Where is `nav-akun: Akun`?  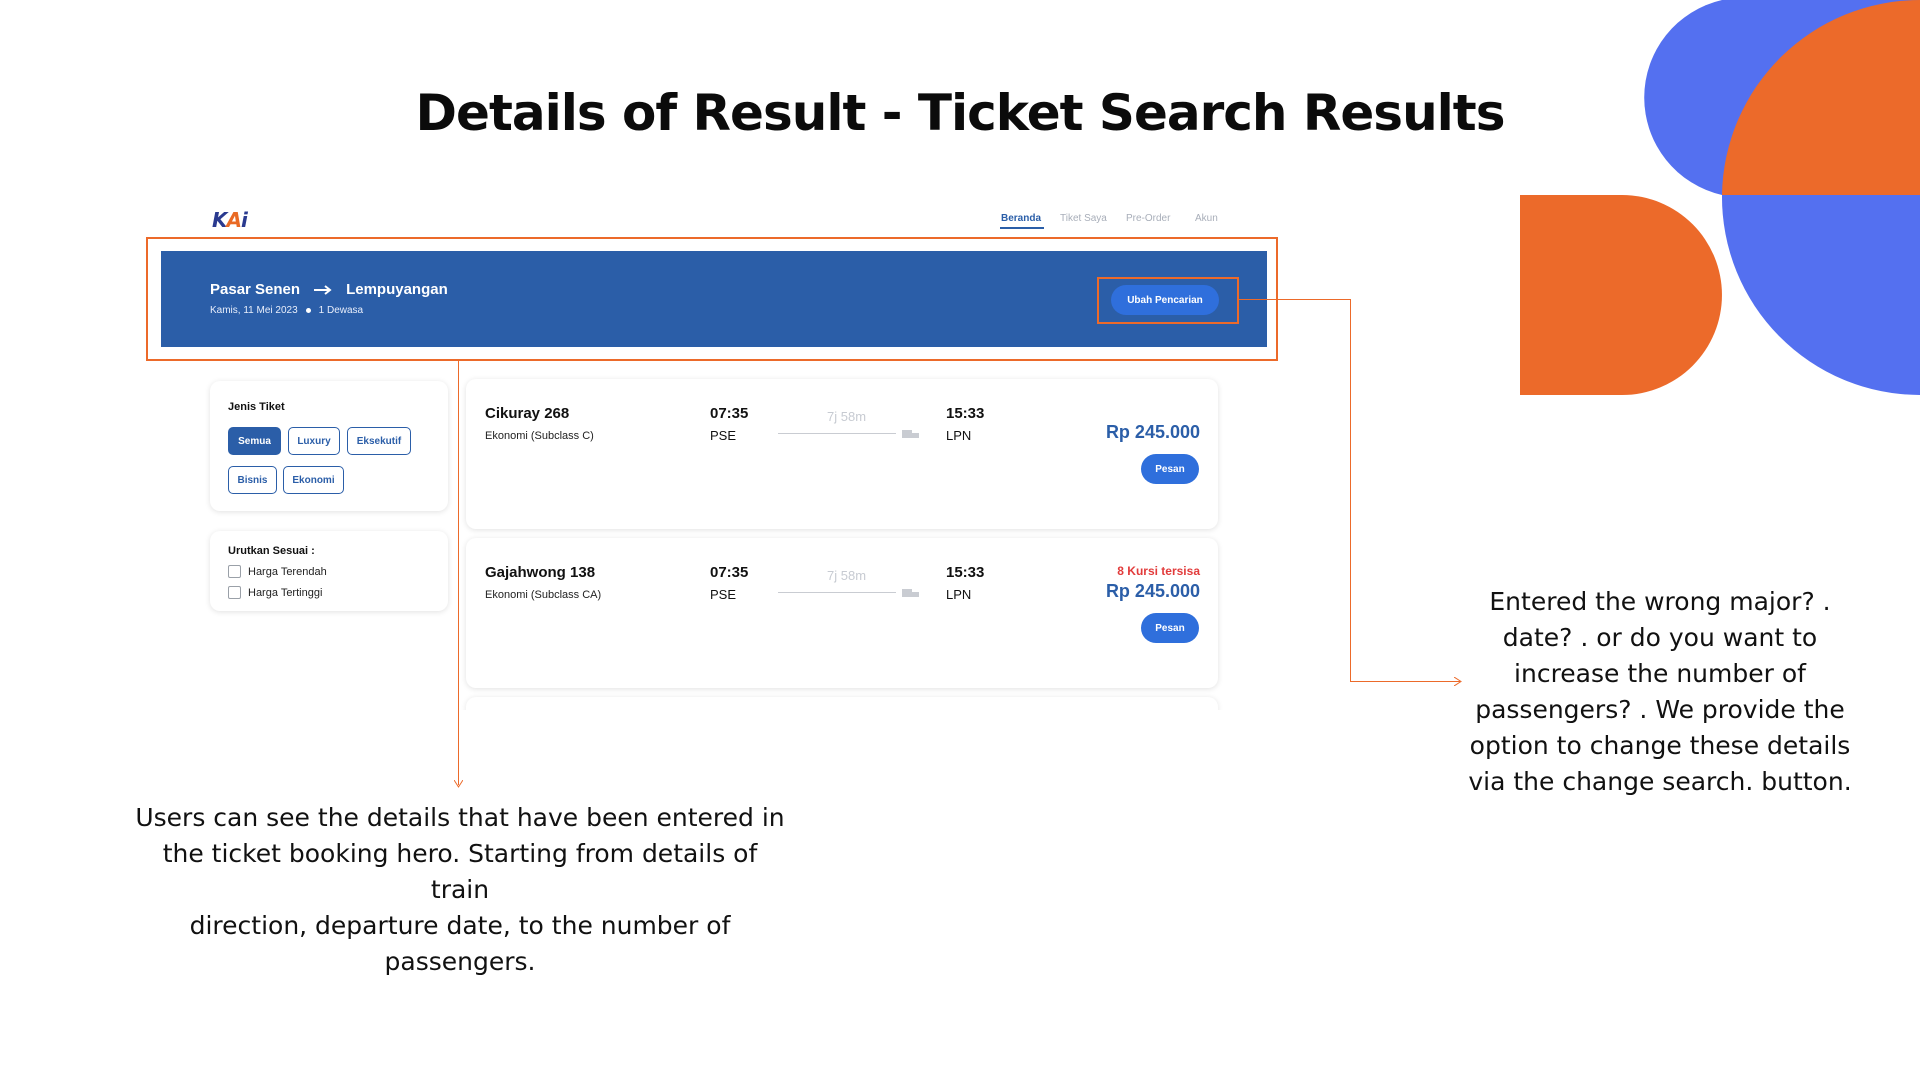
nav-akun: Akun is located at coordinates (1206, 218).